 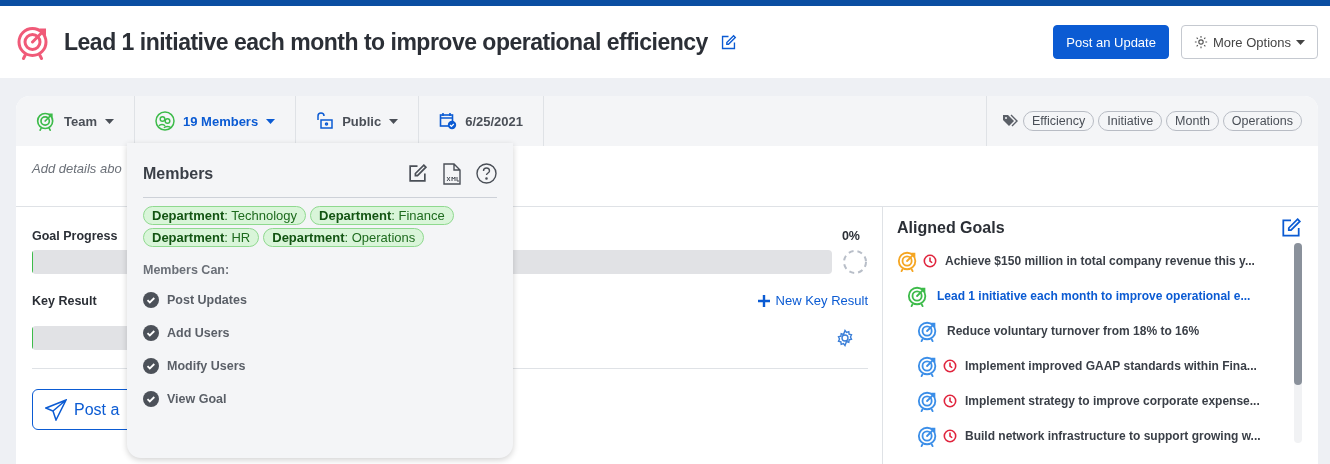 I want to click on target-icon, so click(x=46, y=121).